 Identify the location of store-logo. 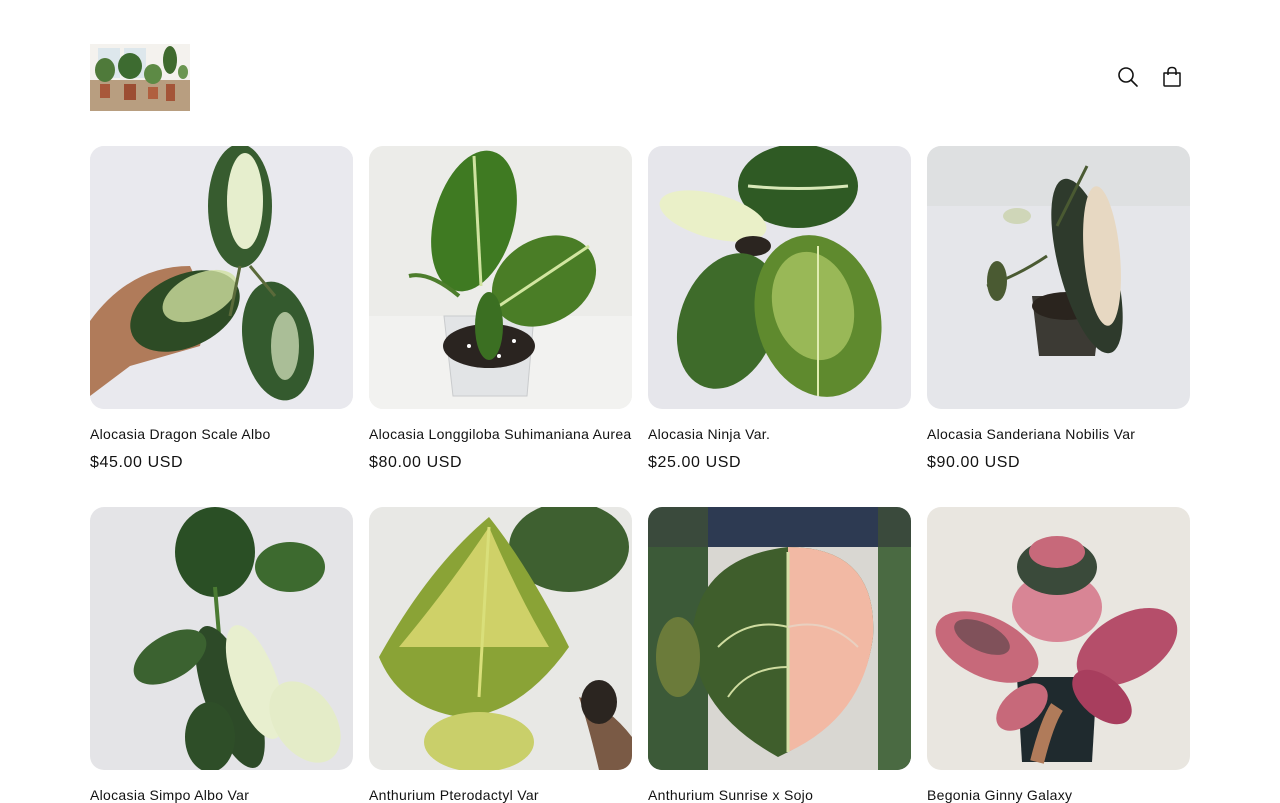
(140, 77).